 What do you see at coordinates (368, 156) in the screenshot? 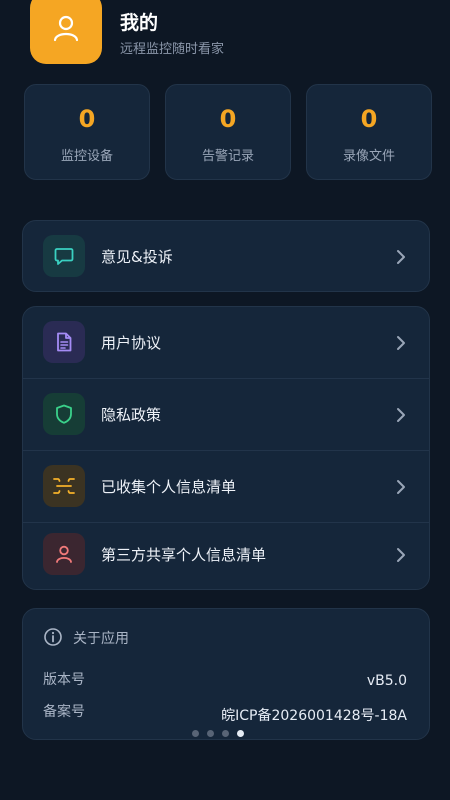
I see `stat-label: 录像文件` at bounding box center [368, 156].